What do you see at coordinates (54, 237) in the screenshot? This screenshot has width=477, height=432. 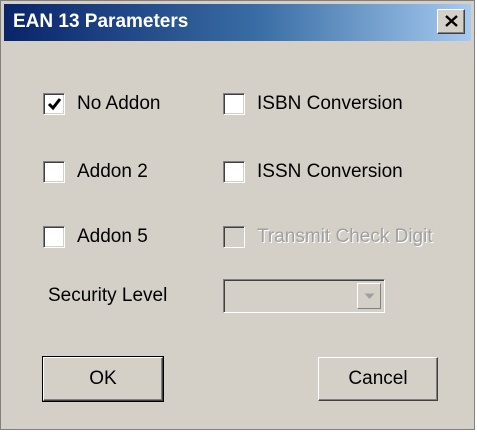 I see `addon-5-box` at bounding box center [54, 237].